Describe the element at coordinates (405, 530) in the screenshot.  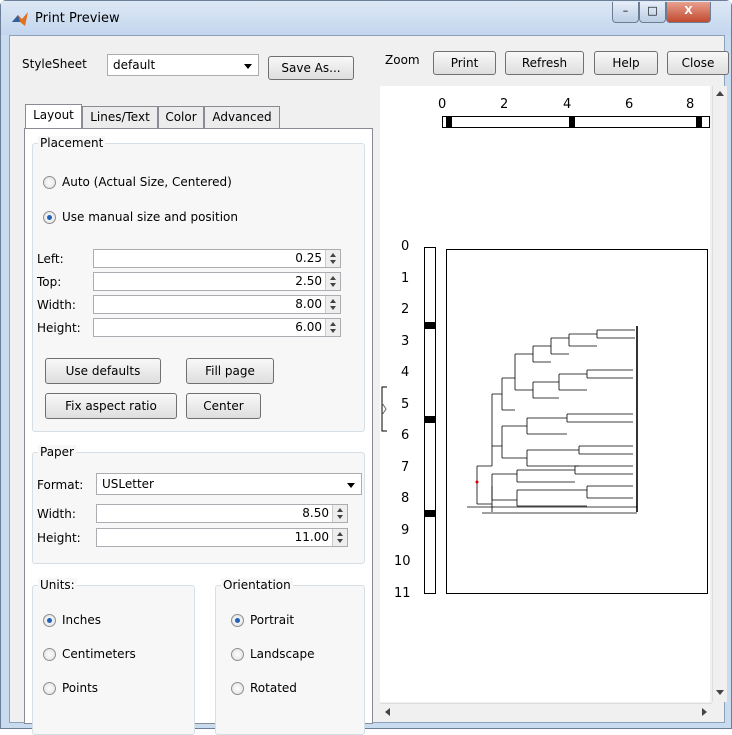
I see `ruler-label: 9` at that location.